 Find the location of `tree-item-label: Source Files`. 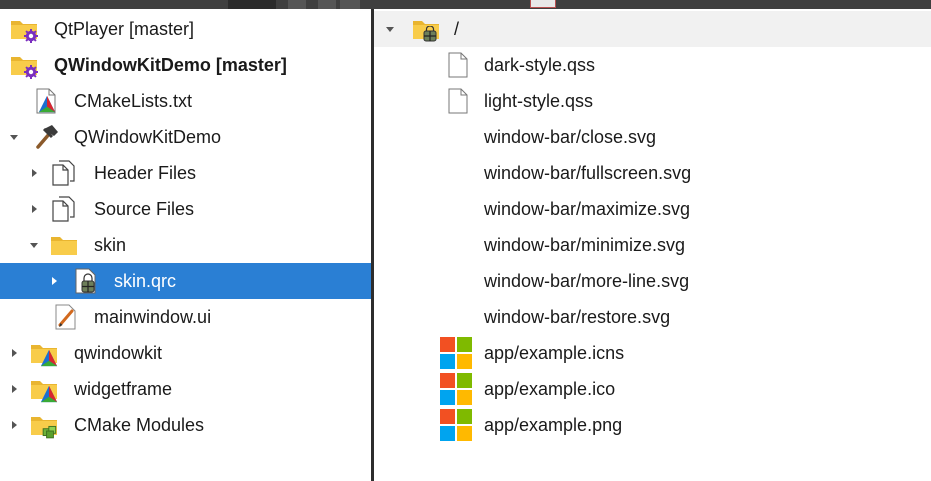

tree-item-label: Source Files is located at coordinates (144, 209).